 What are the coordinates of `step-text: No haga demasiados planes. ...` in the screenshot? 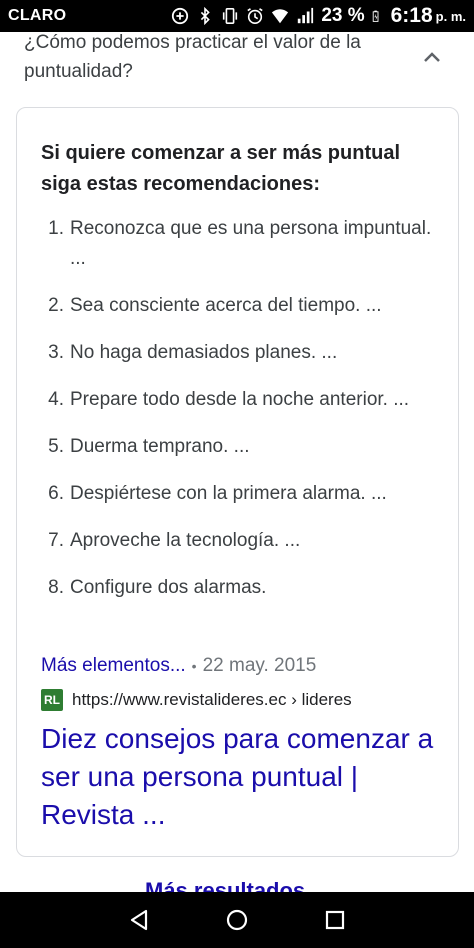 It's located at (204, 352).